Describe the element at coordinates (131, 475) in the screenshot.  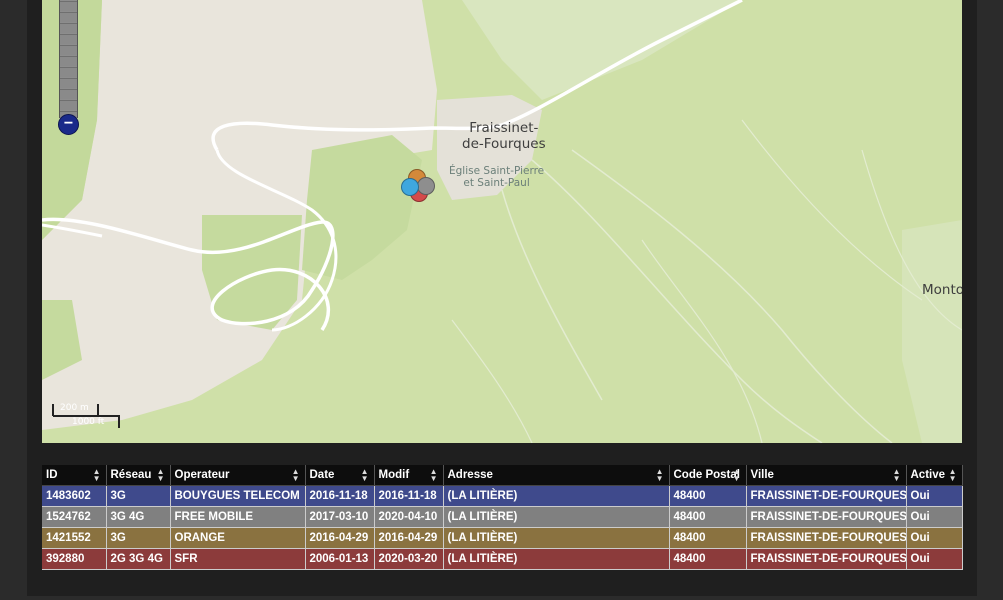
I see `column-header-label: Réseau` at that location.